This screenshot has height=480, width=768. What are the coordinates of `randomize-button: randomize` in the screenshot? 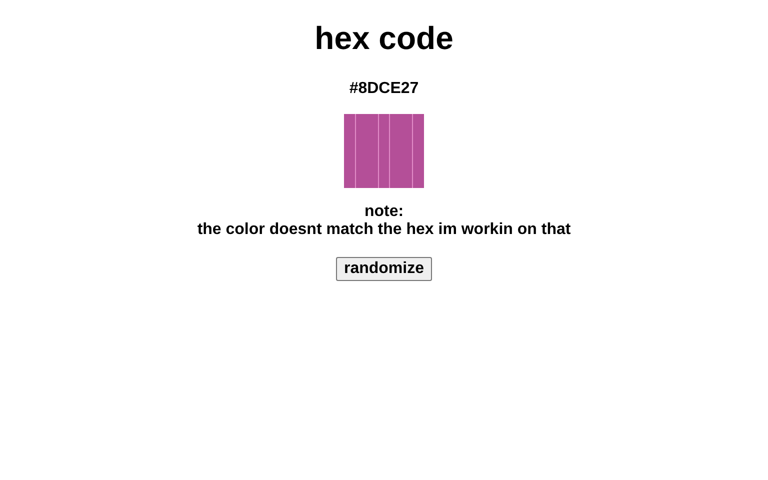 It's located at (384, 269).